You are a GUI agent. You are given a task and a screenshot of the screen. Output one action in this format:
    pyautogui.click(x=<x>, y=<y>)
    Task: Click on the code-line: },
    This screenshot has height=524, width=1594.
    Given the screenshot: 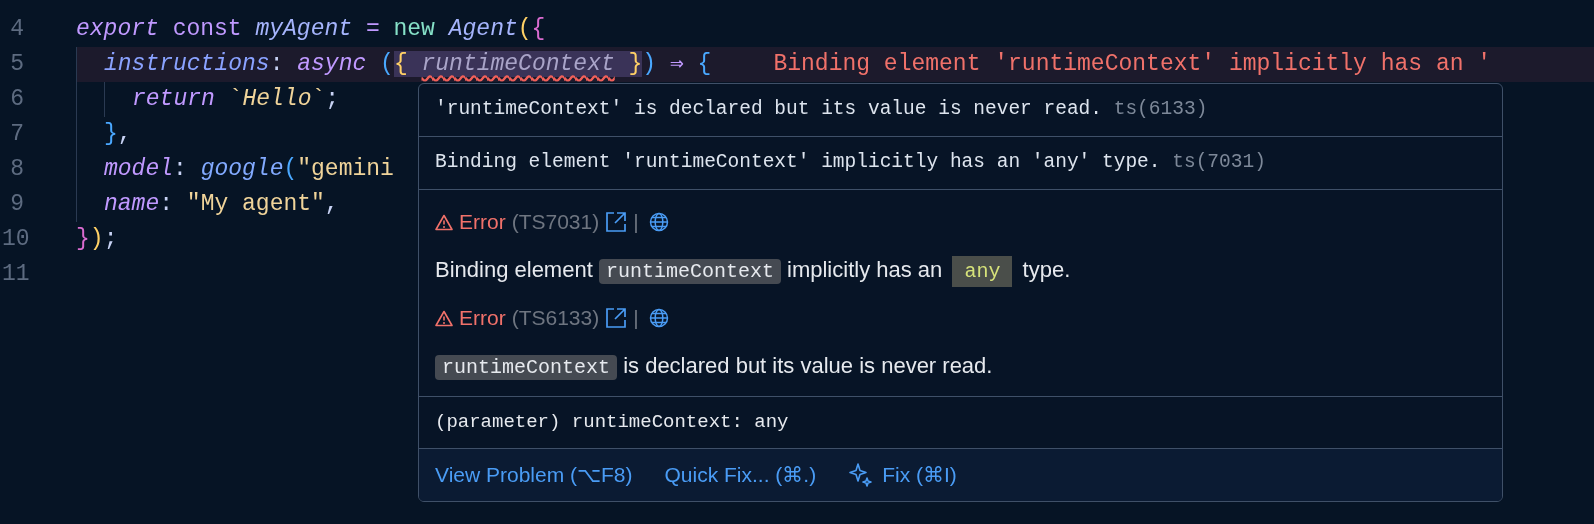 What is the action you would take?
    pyautogui.click(x=118, y=135)
    